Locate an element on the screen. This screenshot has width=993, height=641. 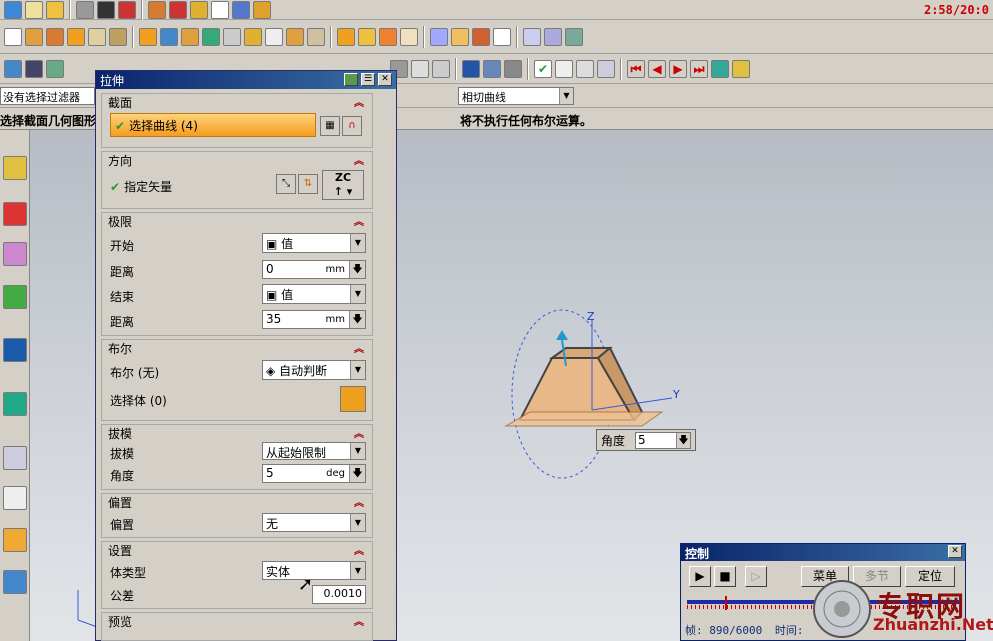
play-button: ▶ is located at coordinates (700, 576).